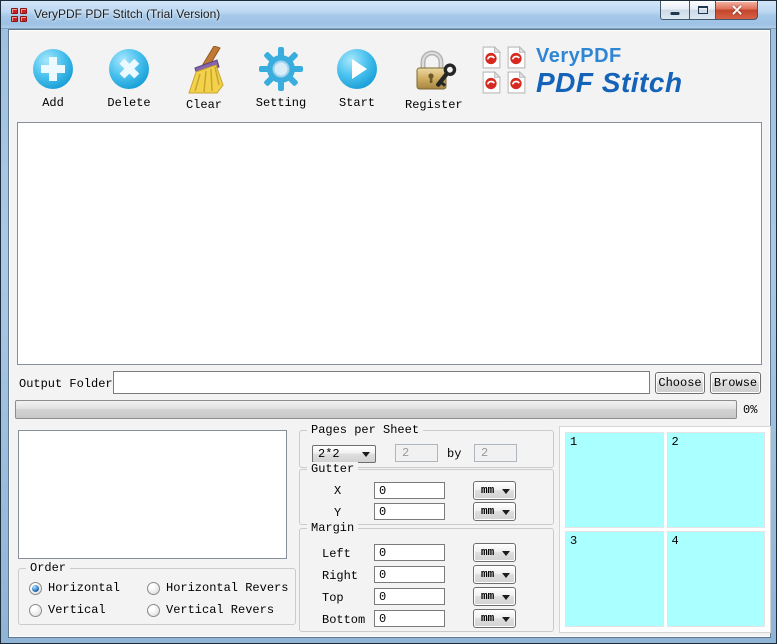 The height and width of the screenshot is (644, 777). I want to click on delete-button: Delete, so click(129, 78).